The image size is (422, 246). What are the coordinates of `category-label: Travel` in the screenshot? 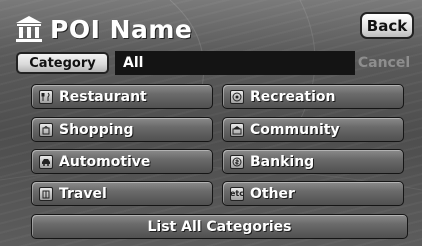 It's located at (83, 193).